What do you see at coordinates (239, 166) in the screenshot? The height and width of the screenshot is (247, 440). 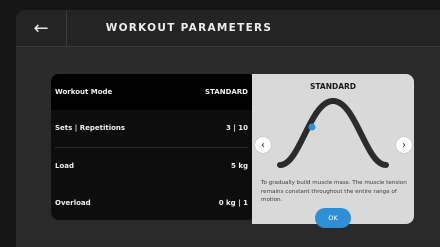 I see `param-value: 5 kg` at bounding box center [239, 166].